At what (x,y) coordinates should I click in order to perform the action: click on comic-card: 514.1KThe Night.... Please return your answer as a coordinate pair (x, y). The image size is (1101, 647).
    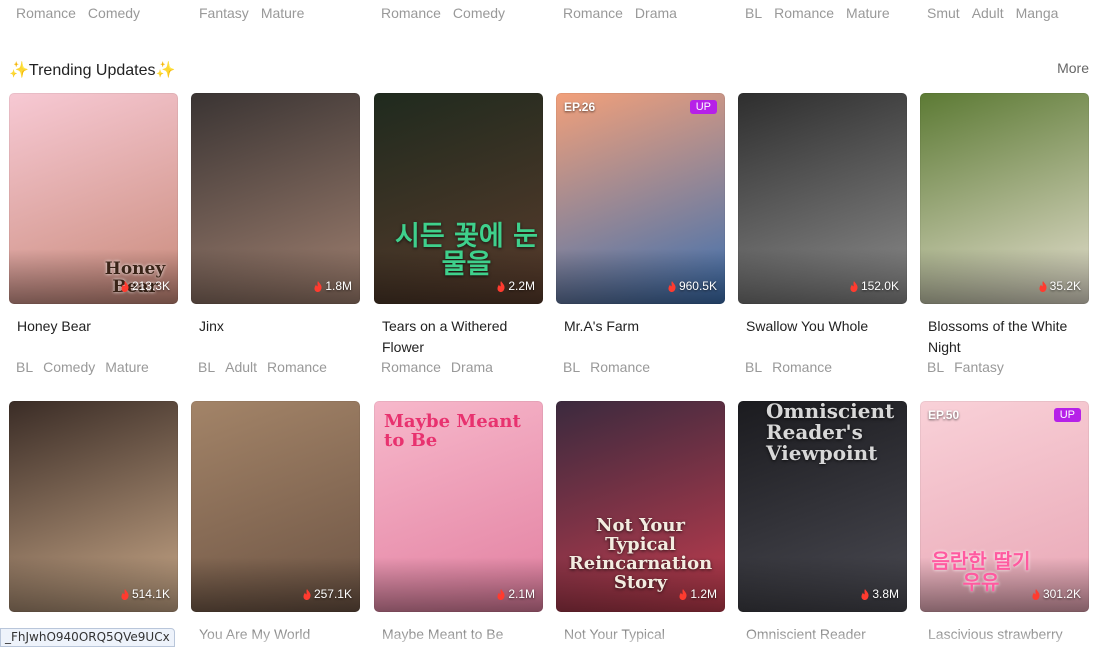
    Looking at the image, I should click on (93, 523).